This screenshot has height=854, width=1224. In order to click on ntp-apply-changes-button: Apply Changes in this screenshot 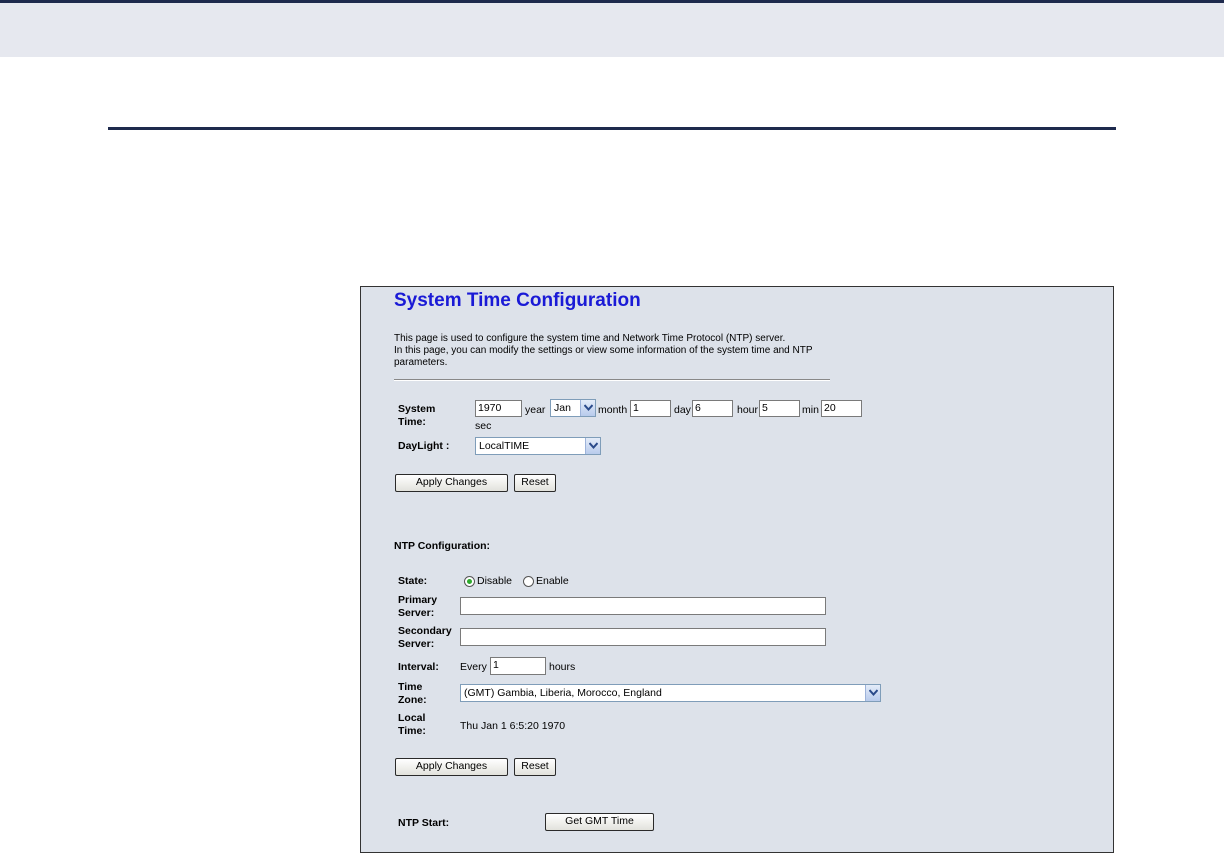, I will do `click(451, 767)`.